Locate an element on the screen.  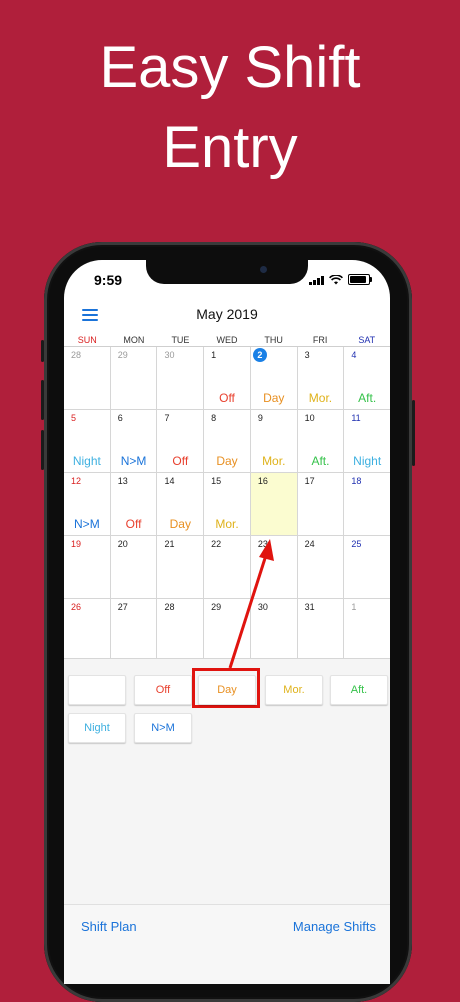
calendar-day-cell: 21 is located at coordinates (181, 567).